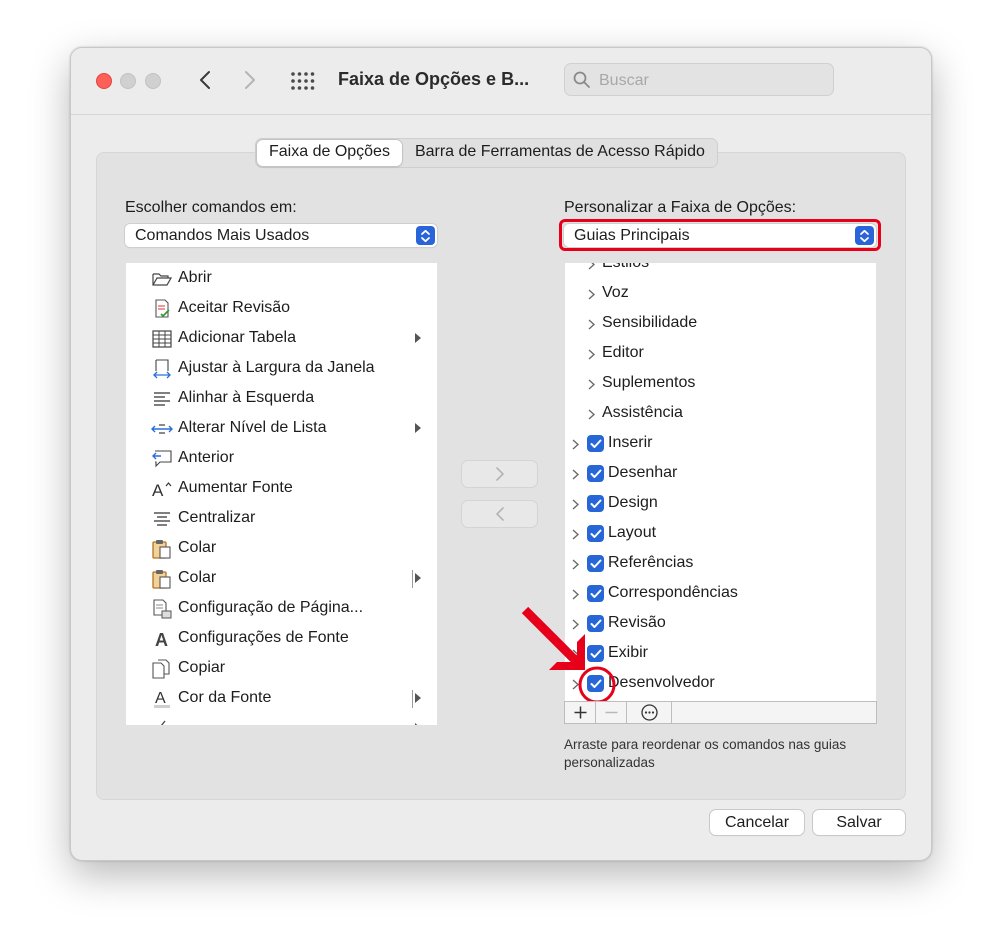  I want to click on align-left-icon, so click(162, 399).